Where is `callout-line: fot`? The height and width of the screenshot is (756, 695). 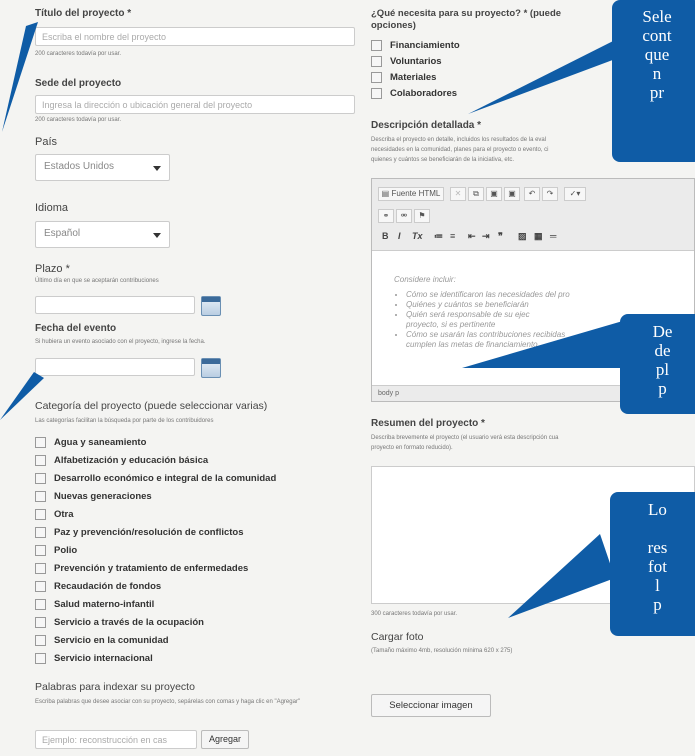 callout-line: fot is located at coordinates (657, 566).